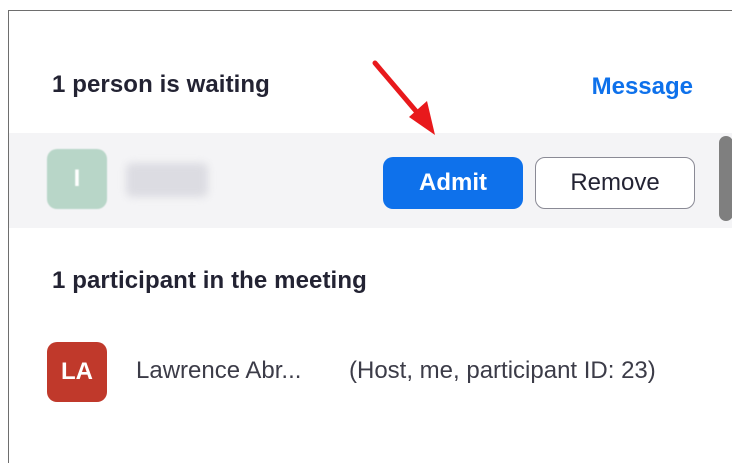 This screenshot has height=463, width=732. Describe the element at coordinates (161, 84) in the screenshot. I see `waiting-room-title: 1 person is waiting` at that location.